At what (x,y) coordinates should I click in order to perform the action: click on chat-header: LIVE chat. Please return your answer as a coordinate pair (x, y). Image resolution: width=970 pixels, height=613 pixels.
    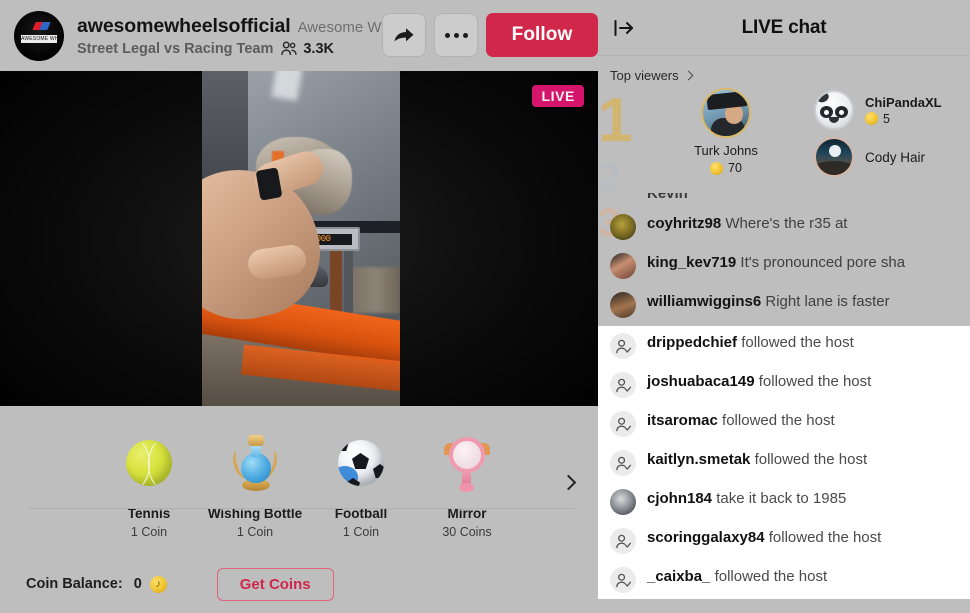
    Looking at the image, I should click on (784, 28).